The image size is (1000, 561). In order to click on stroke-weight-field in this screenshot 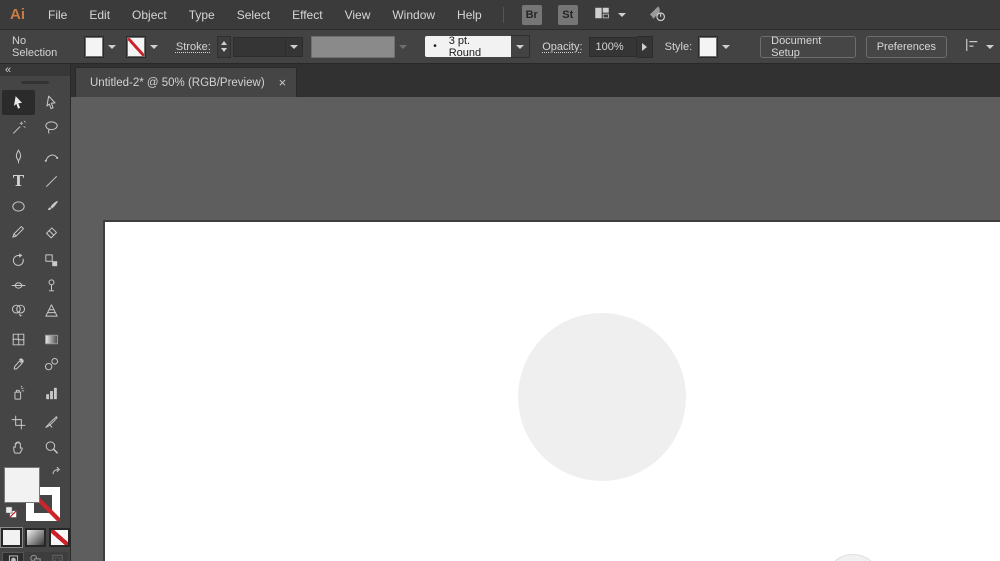, I will do `click(259, 46)`.